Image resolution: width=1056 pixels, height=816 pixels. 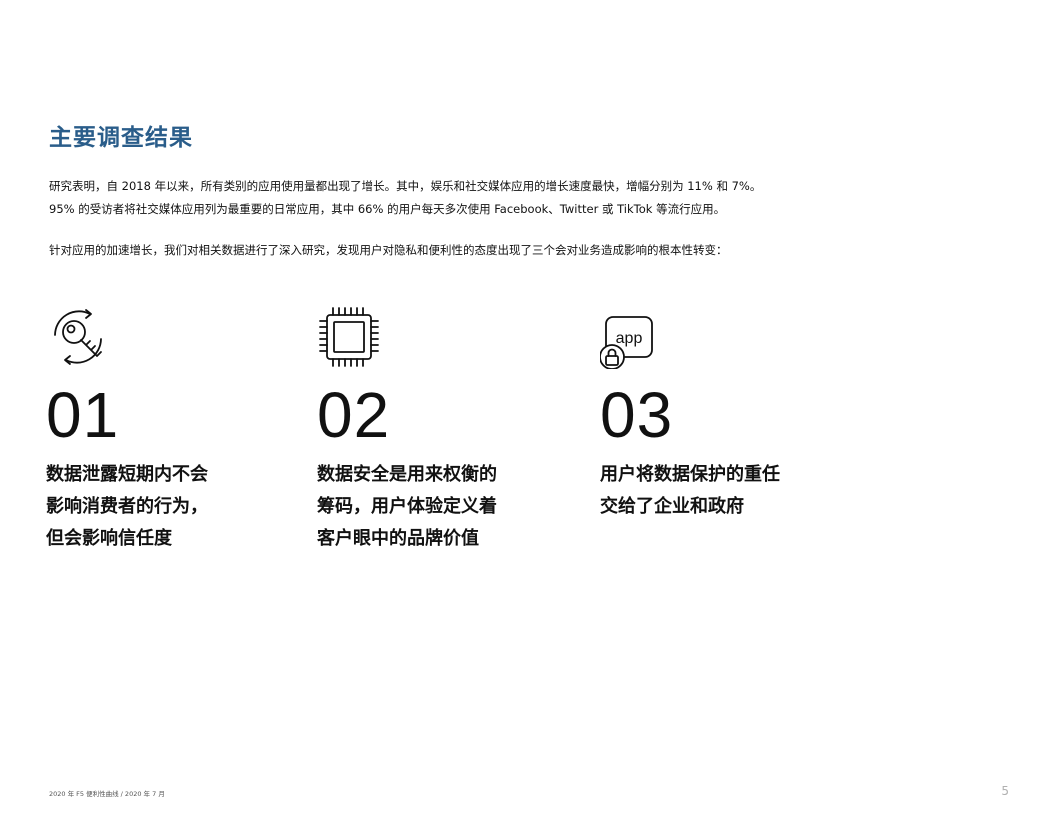 What do you see at coordinates (83, 415) in the screenshot?
I see `finding-number: 01` at bounding box center [83, 415].